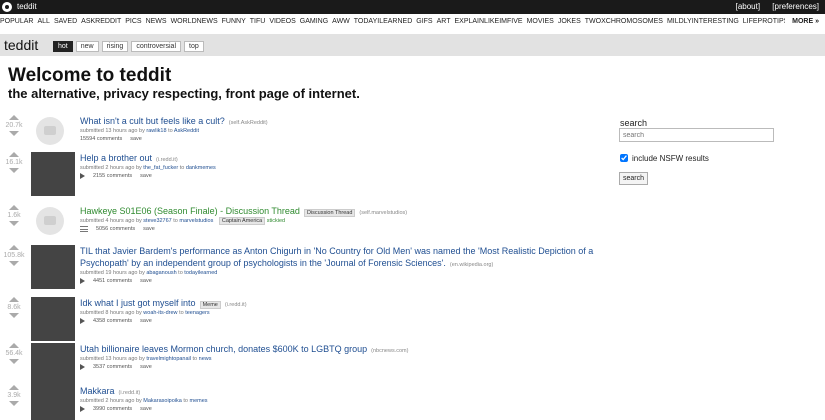  I want to click on subreddit-link: TIFU, so click(258, 21).